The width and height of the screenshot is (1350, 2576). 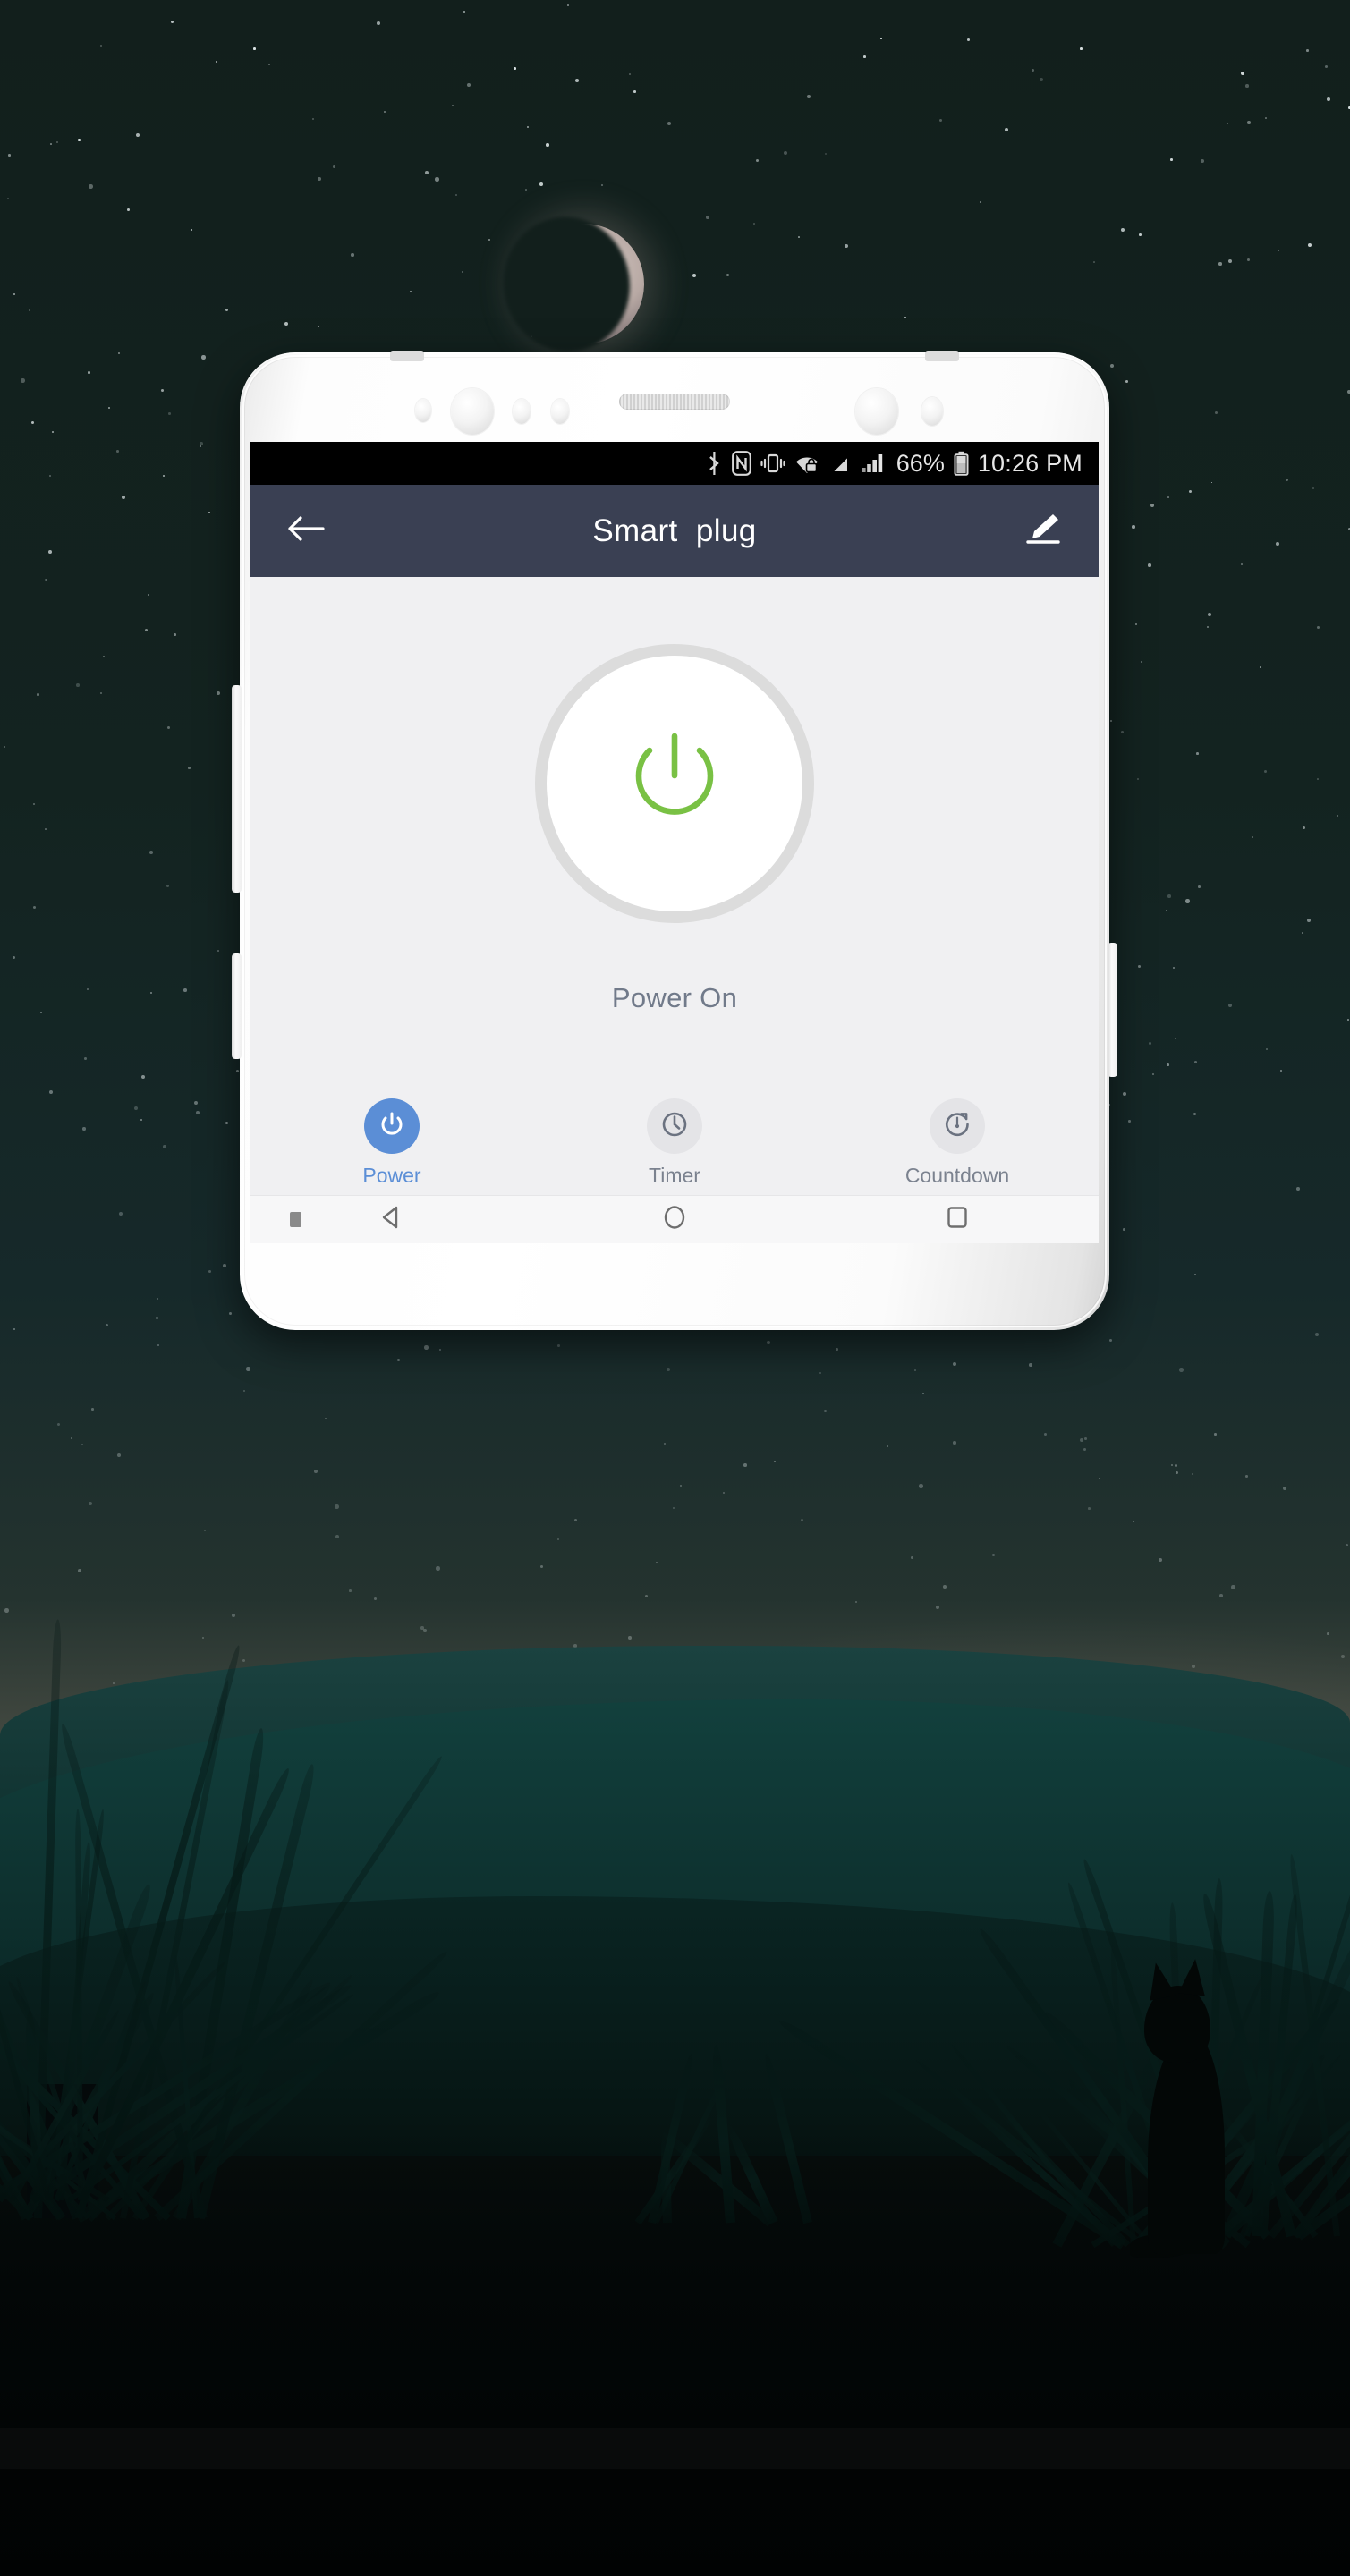 What do you see at coordinates (675, 2448) in the screenshot?
I see `ledge-lower` at bounding box center [675, 2448].